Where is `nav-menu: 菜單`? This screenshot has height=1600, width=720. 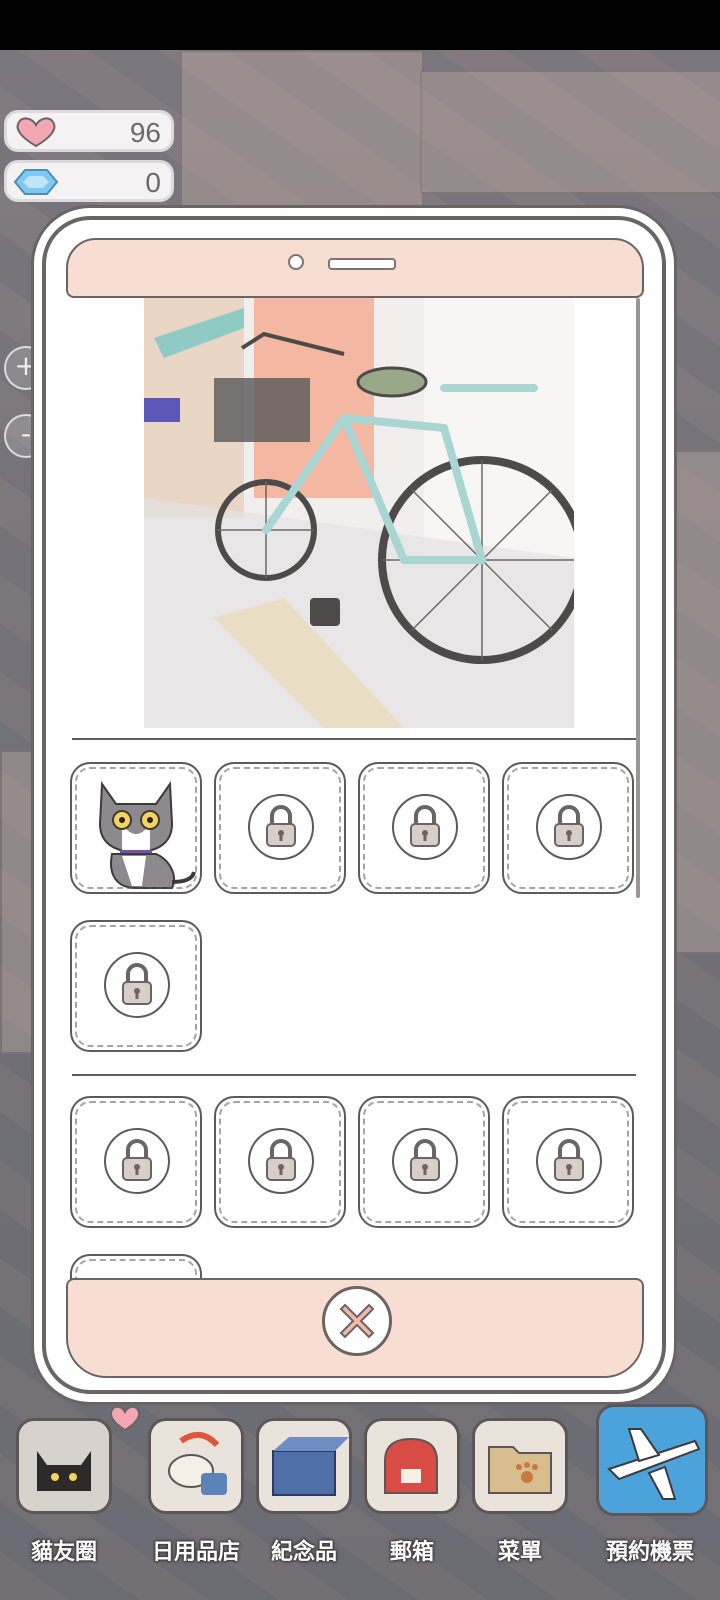
nav-menu: 菜單 is located at coordinates (520, 1490).